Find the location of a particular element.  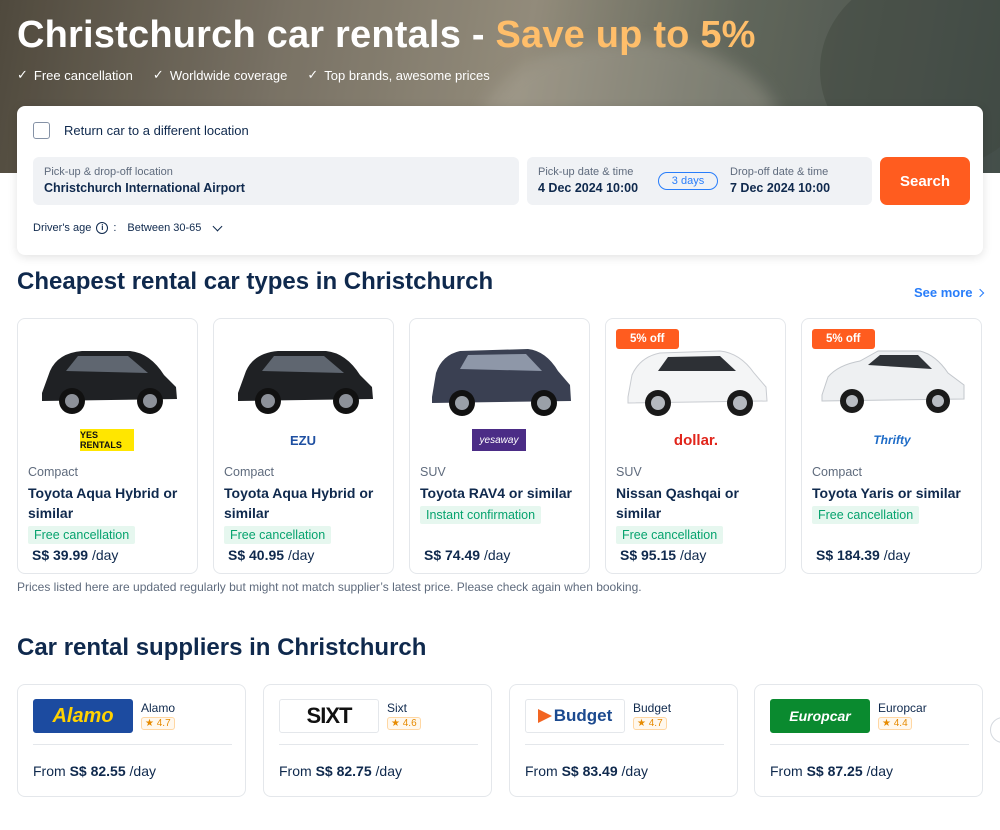

driver-age-label: Driver's age is located at coordinates (62, 228).